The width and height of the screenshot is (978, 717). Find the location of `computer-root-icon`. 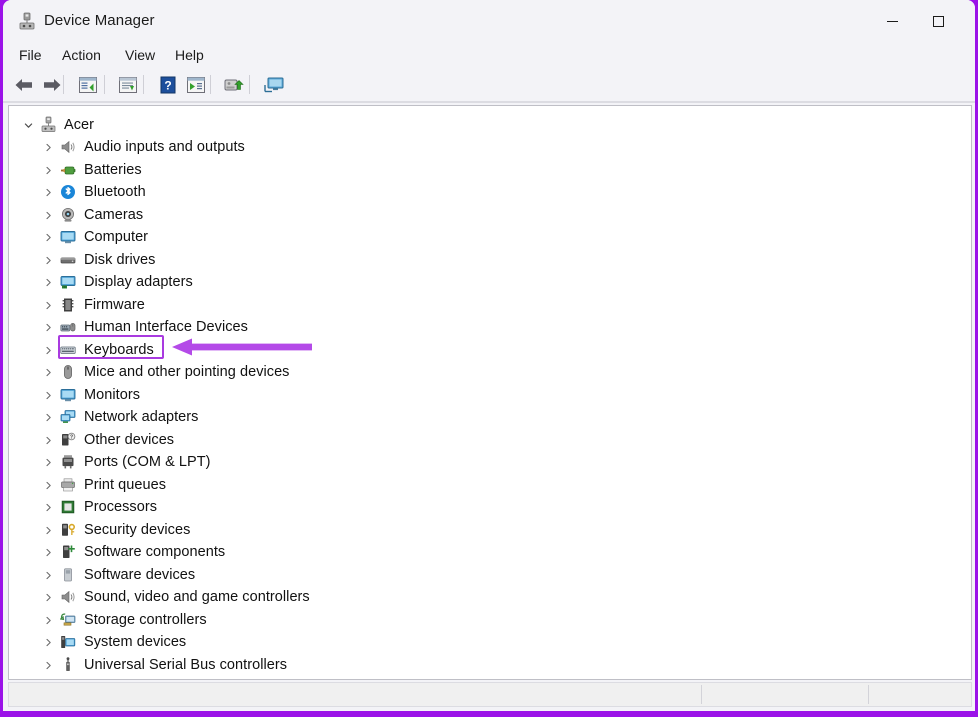

computer-root-icon is located at coordinates (48, 124).